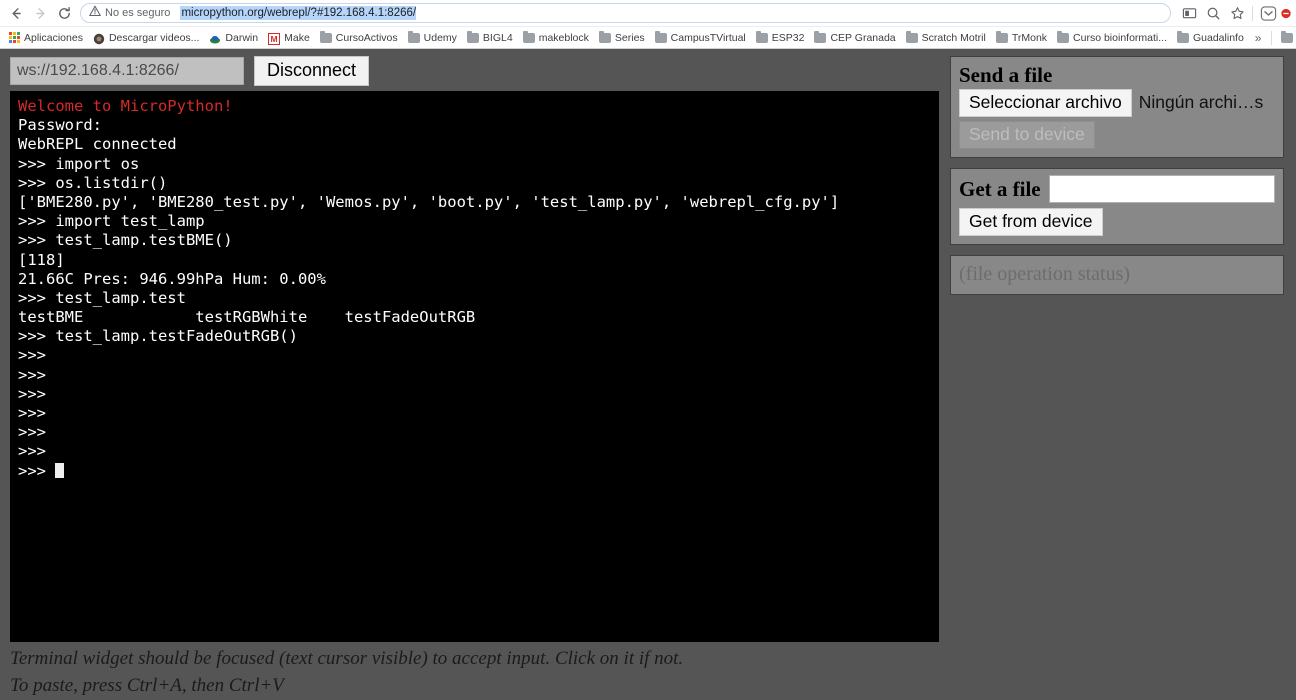 This screenshot has width=1296, height=700. I want to click on terminal-line: >>> import os, so click(79, 163).